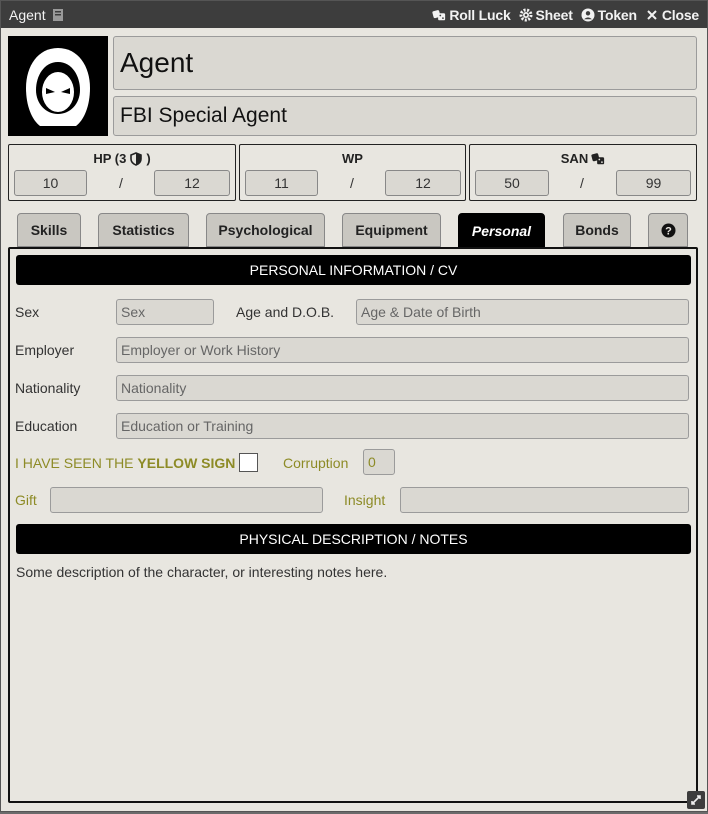 The image size is (708, 814). What do you see at coordinates (365, 500) in the screenshot?
I see `insight-label: Insight` at bounding box center [365, 500].